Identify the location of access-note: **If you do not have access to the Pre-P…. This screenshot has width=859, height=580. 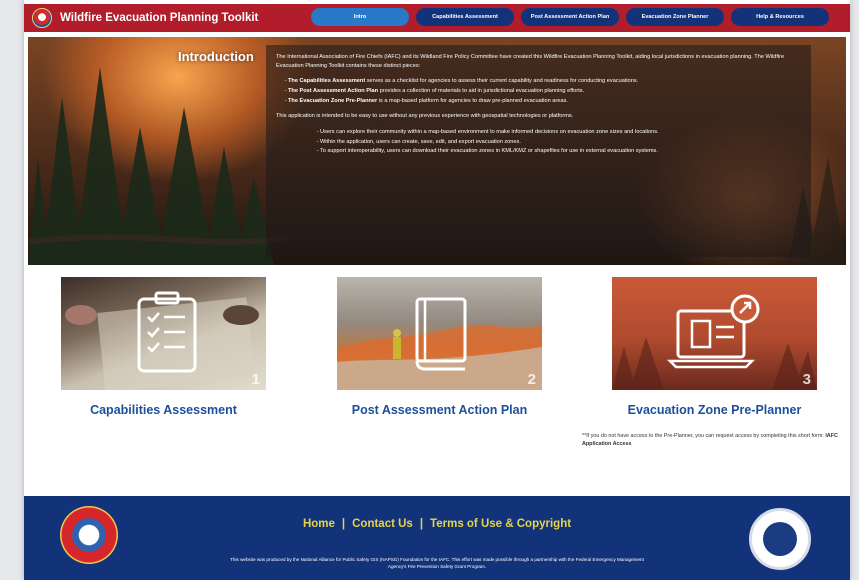
(716, 440).